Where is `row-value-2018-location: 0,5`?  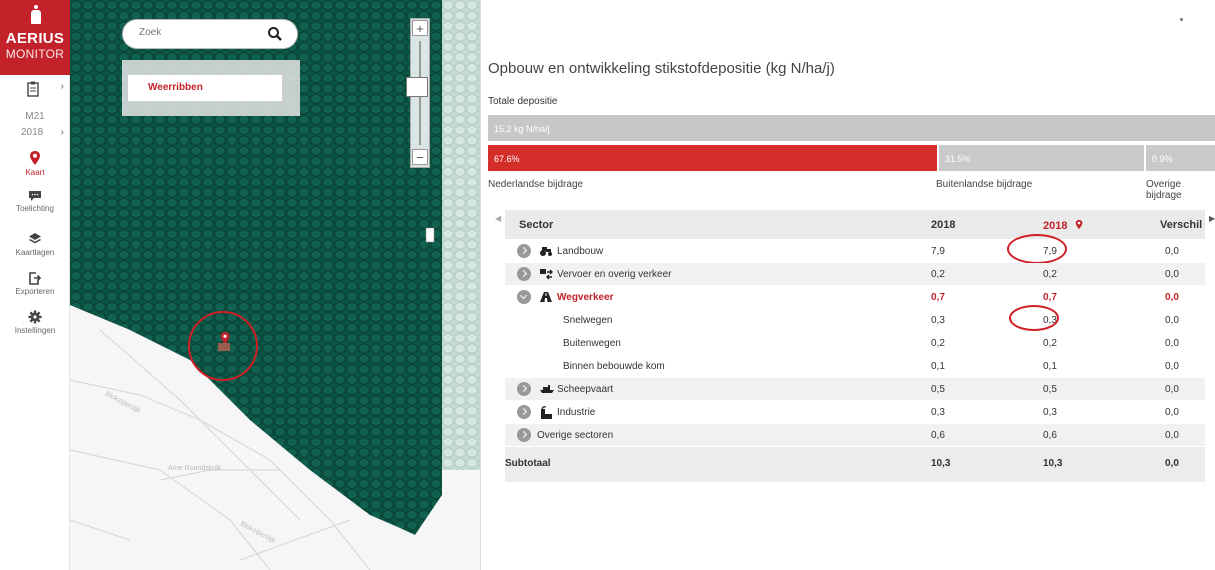 row-value-2018-location: 0,5 is located at coordinates (1050, 389).